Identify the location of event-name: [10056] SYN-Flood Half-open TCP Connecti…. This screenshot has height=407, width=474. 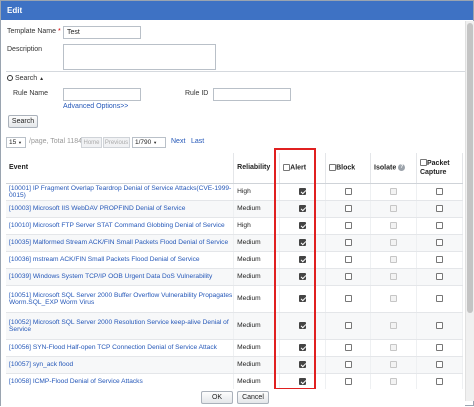
(120, 348).